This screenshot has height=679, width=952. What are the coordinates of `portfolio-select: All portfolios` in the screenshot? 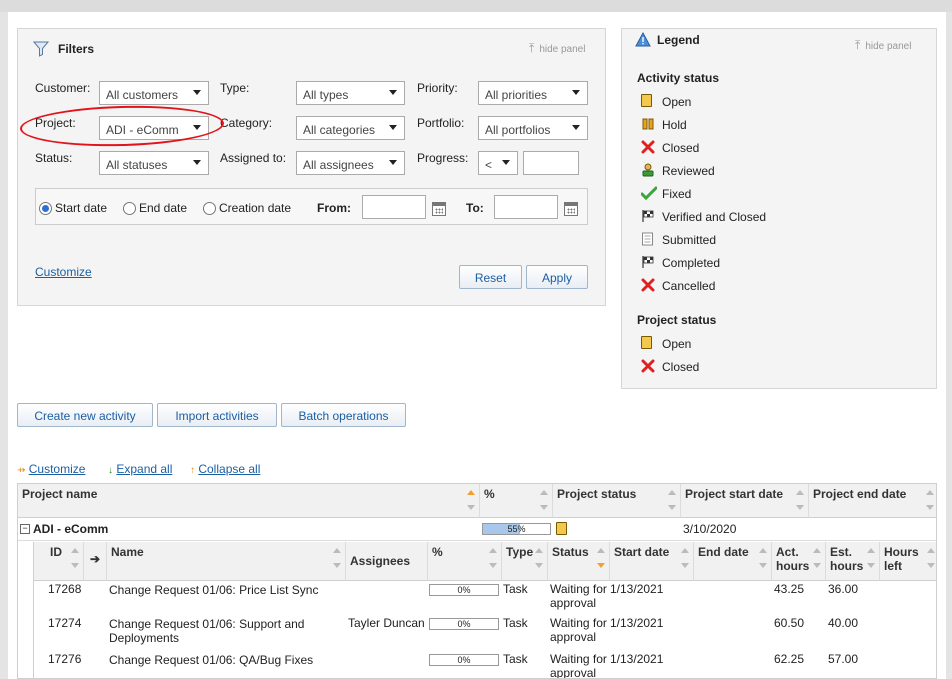 It's located at (533, 128).